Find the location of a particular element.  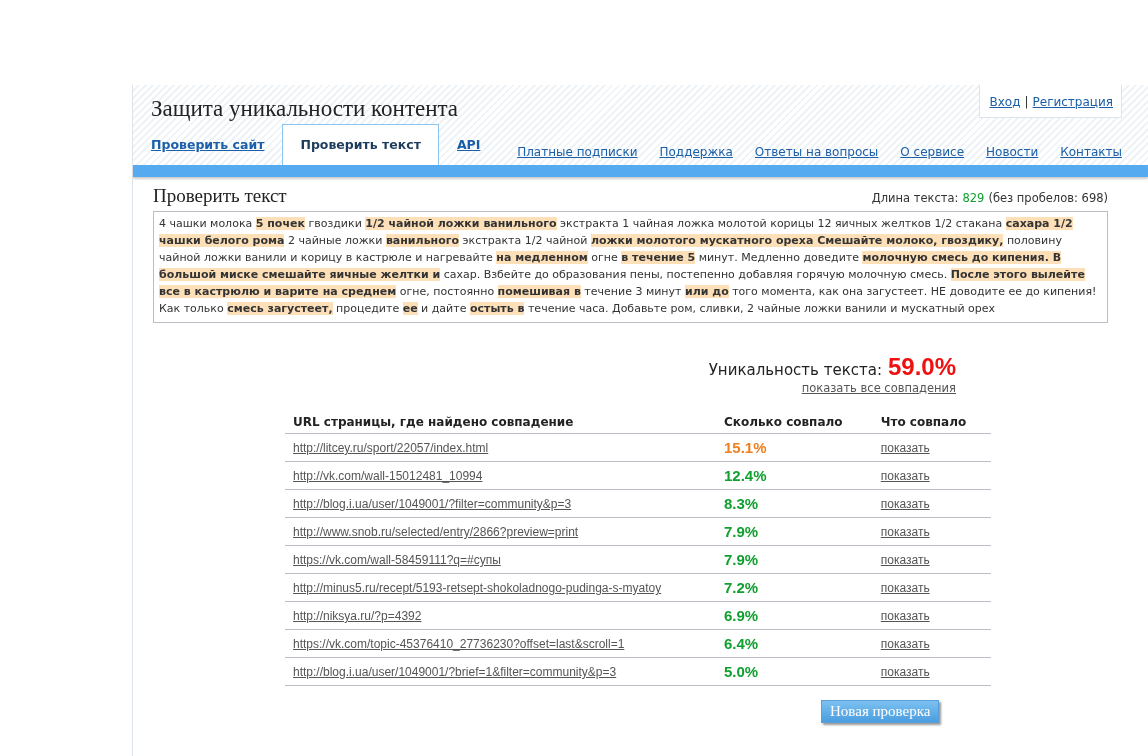

text-length-note: (без пробелов: 698) is located at coordinates (1048, 198).